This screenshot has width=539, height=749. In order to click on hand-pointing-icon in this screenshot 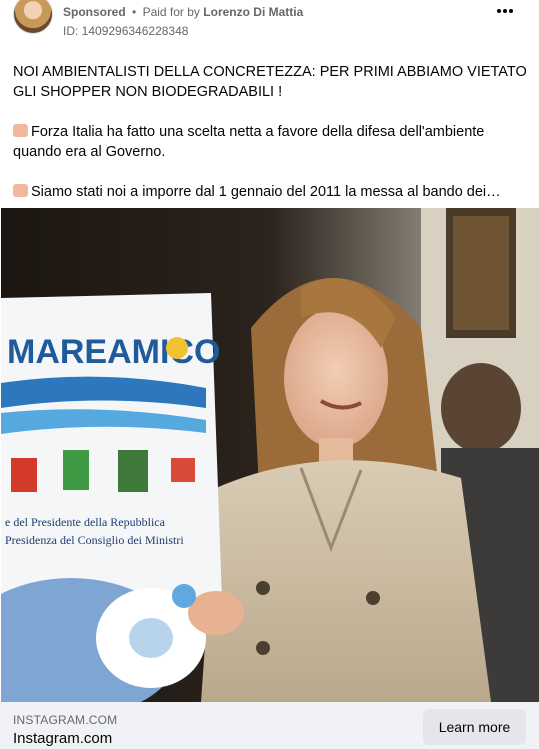, I will do `click(20, 130)`.